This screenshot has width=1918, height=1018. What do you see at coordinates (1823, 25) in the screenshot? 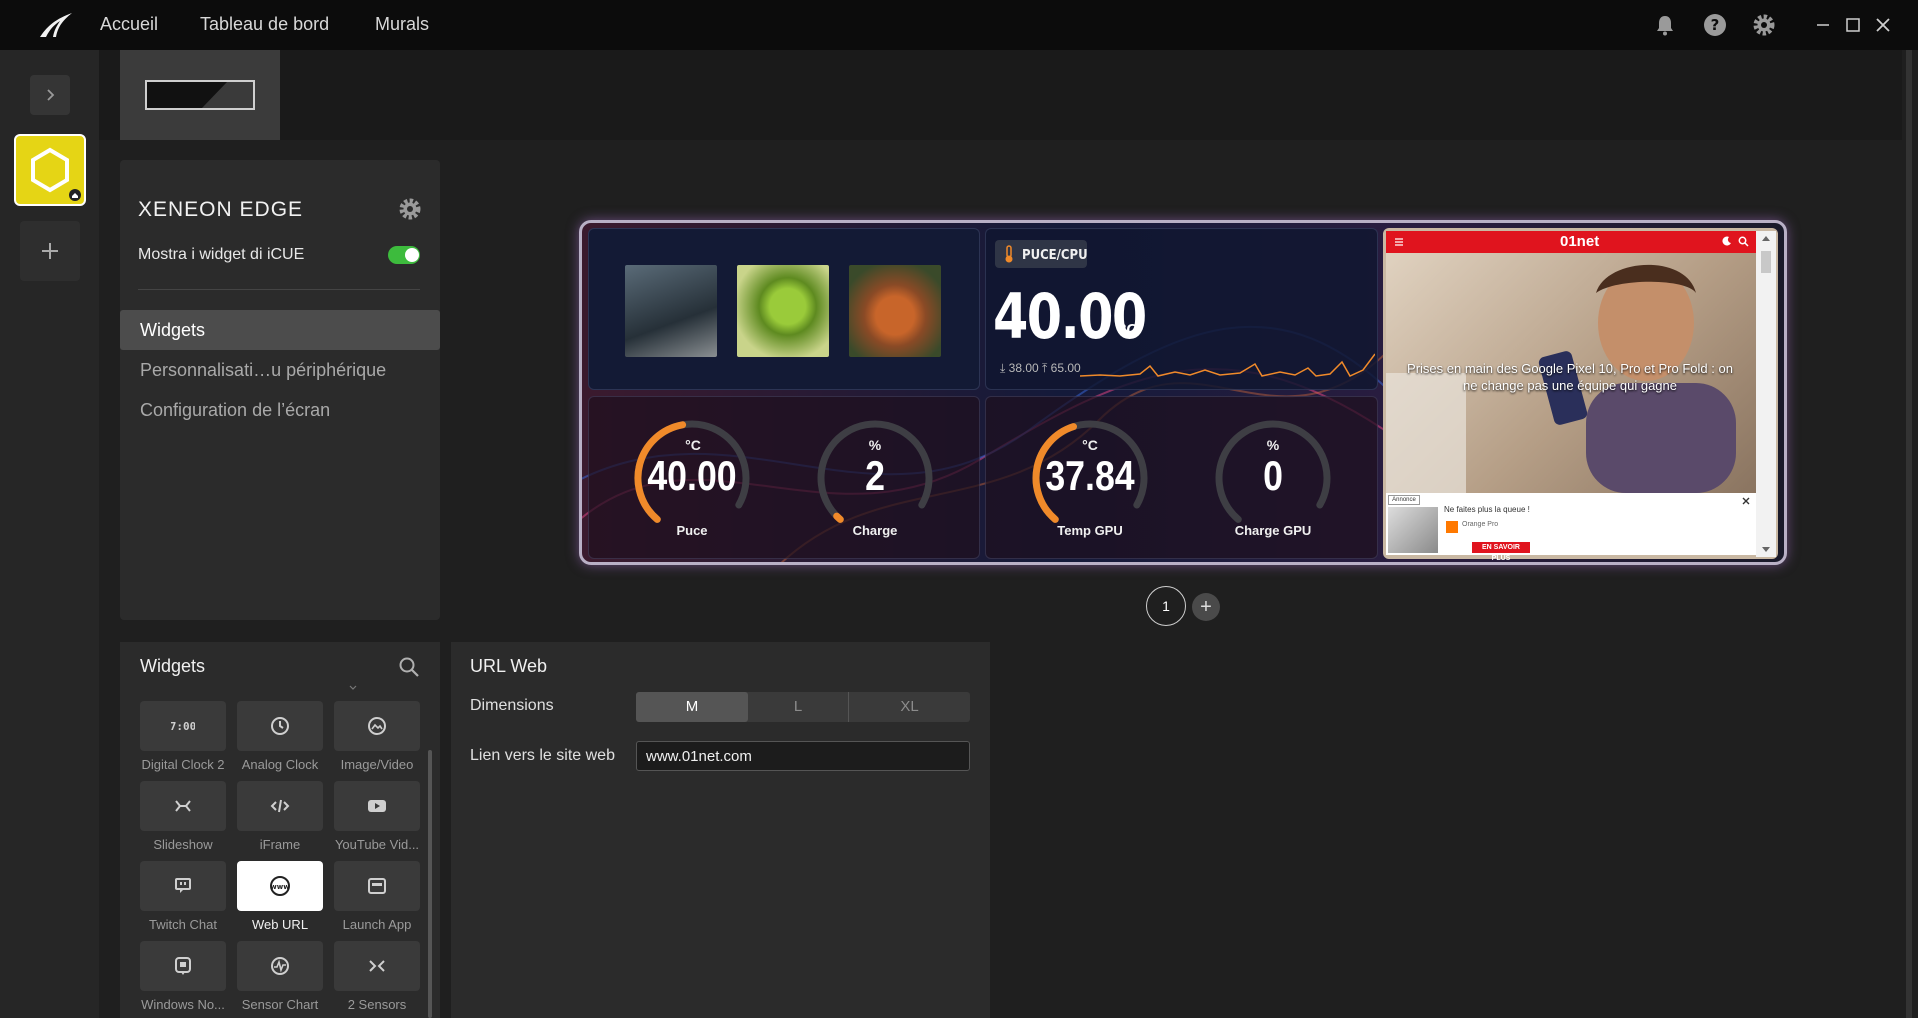
I see `minimize-icon` at bounding box center [1823, 25].